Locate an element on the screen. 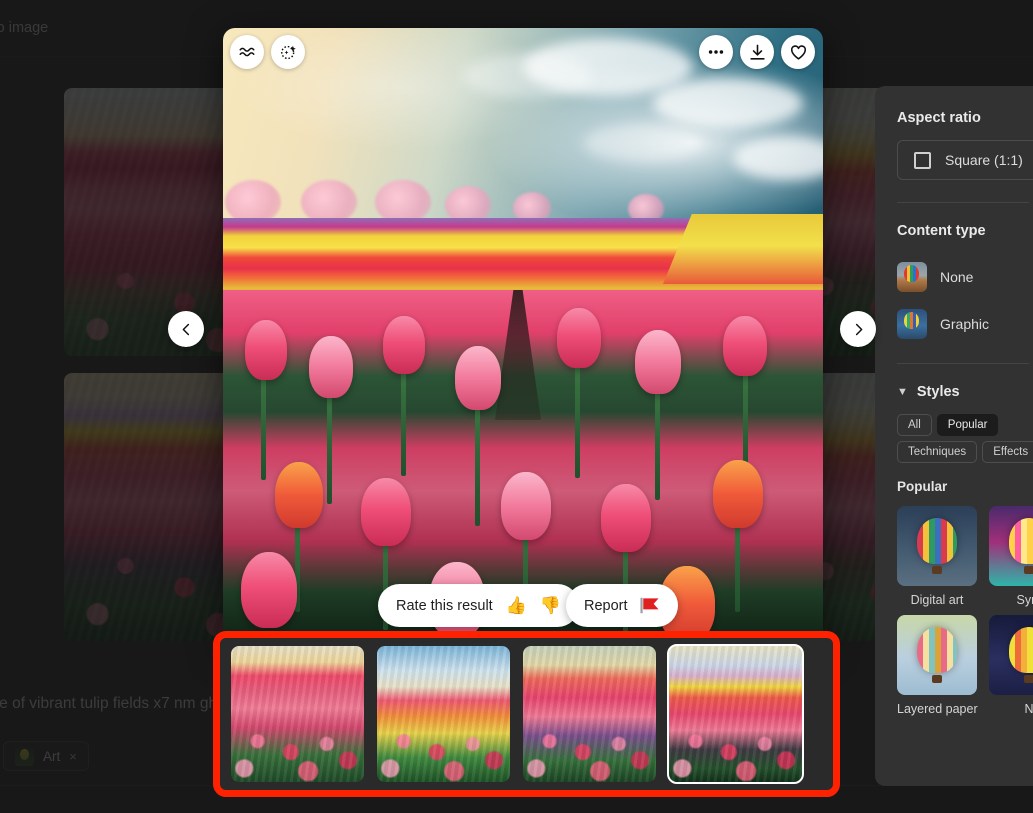 The height and width of the screenshot is (813, 1033). enhance-button is located at coordinates (288, 52).